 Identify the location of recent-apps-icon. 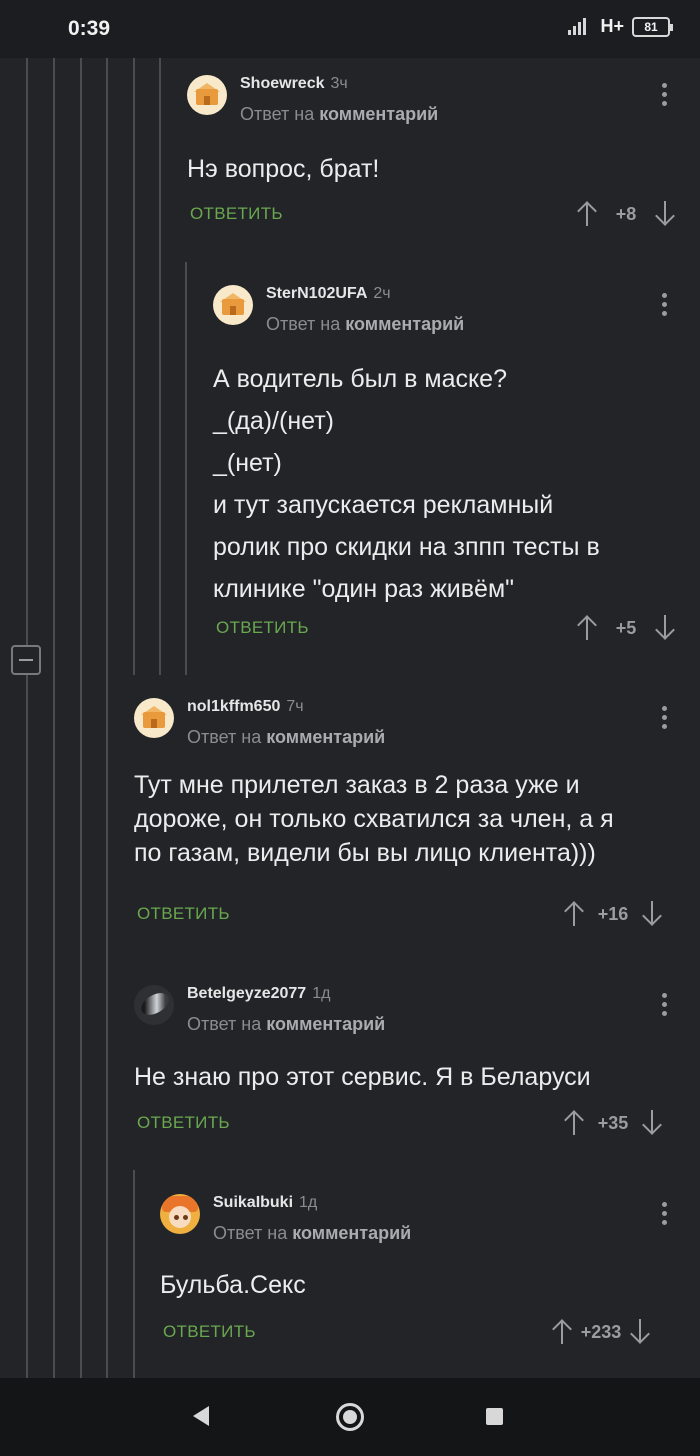
(494, 1416).